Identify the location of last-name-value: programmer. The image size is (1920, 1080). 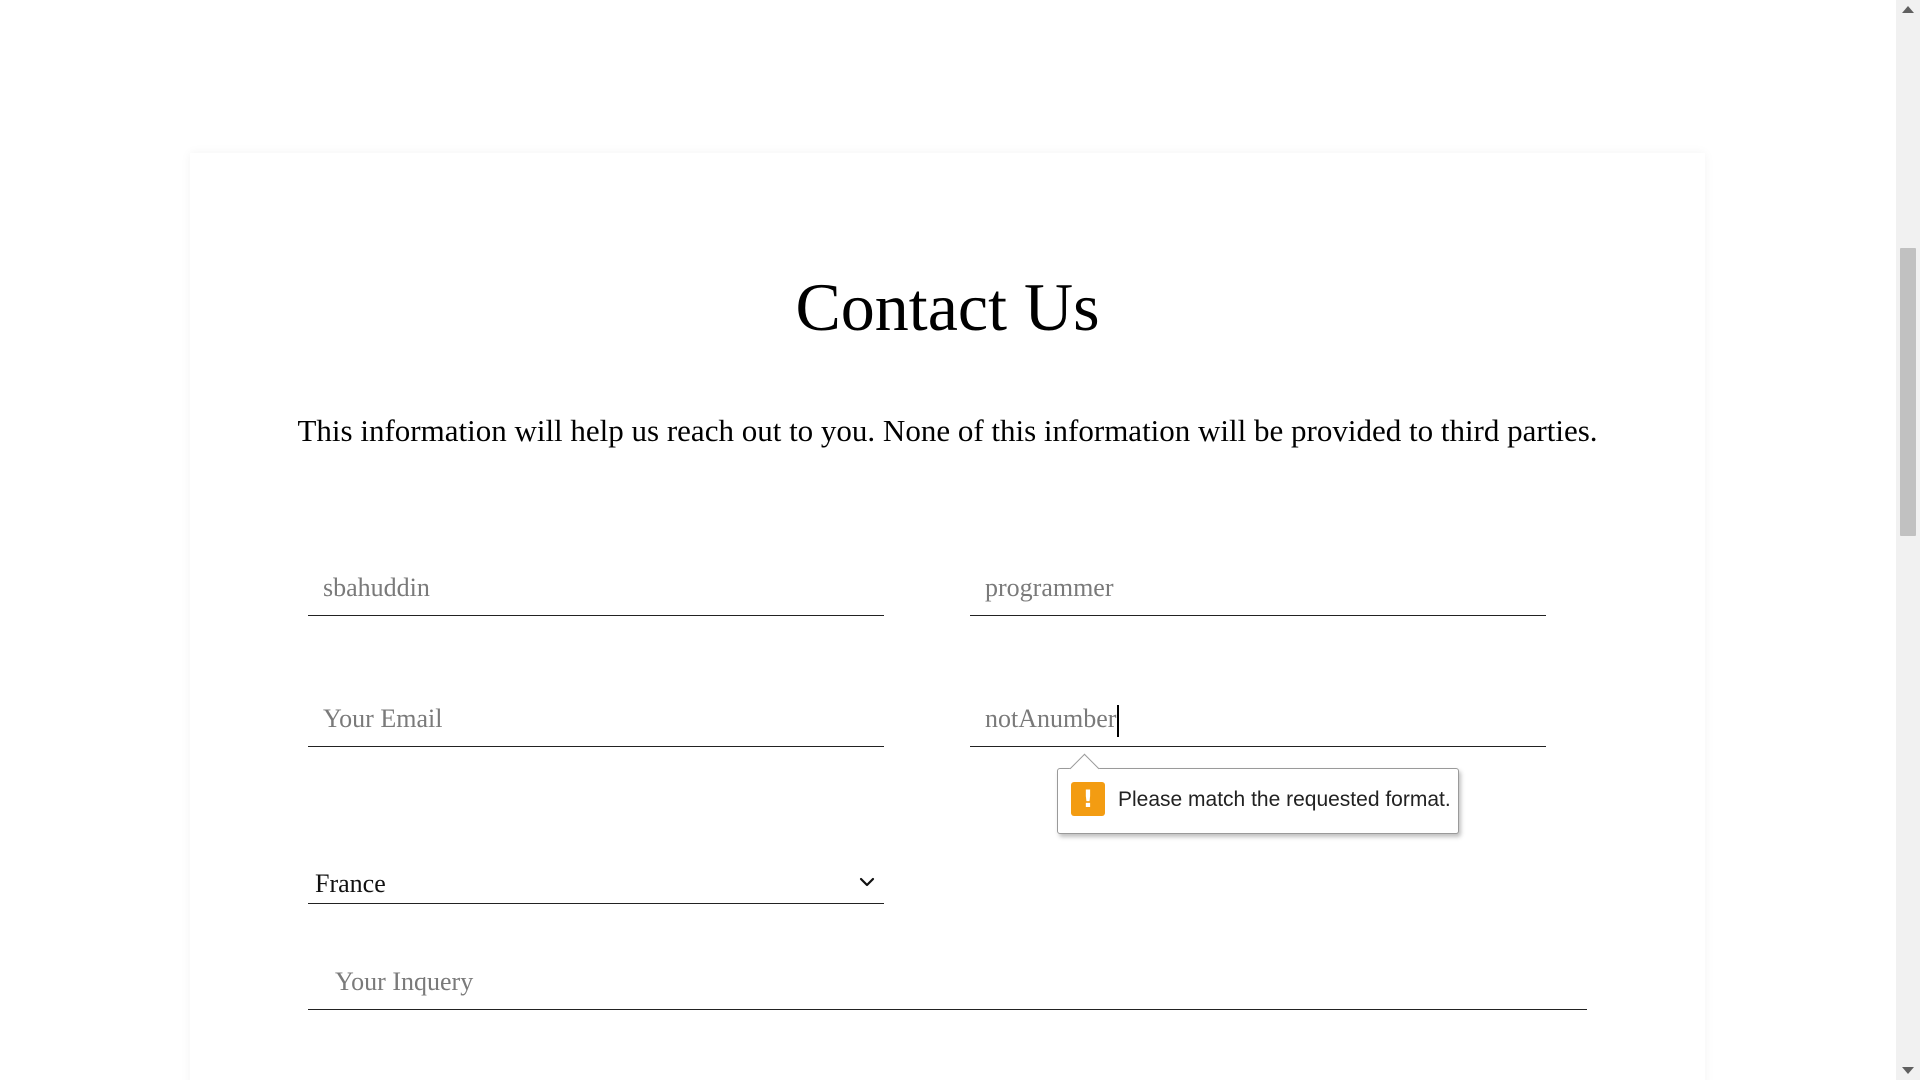
(1049, 587).